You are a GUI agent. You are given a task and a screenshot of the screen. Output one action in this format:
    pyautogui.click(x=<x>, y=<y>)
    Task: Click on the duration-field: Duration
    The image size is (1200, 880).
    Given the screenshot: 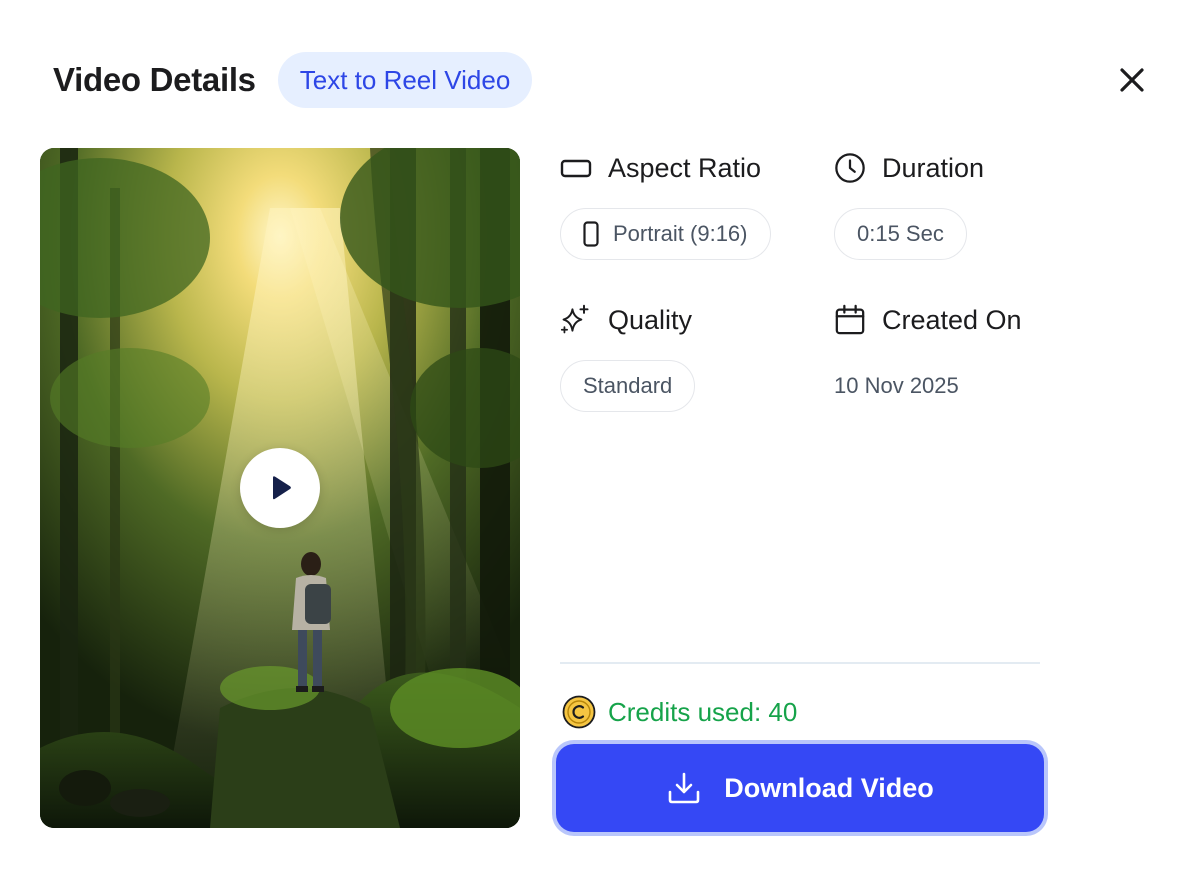 What is the action you would take?
    pyautogui.click(x=909, y=168)
    